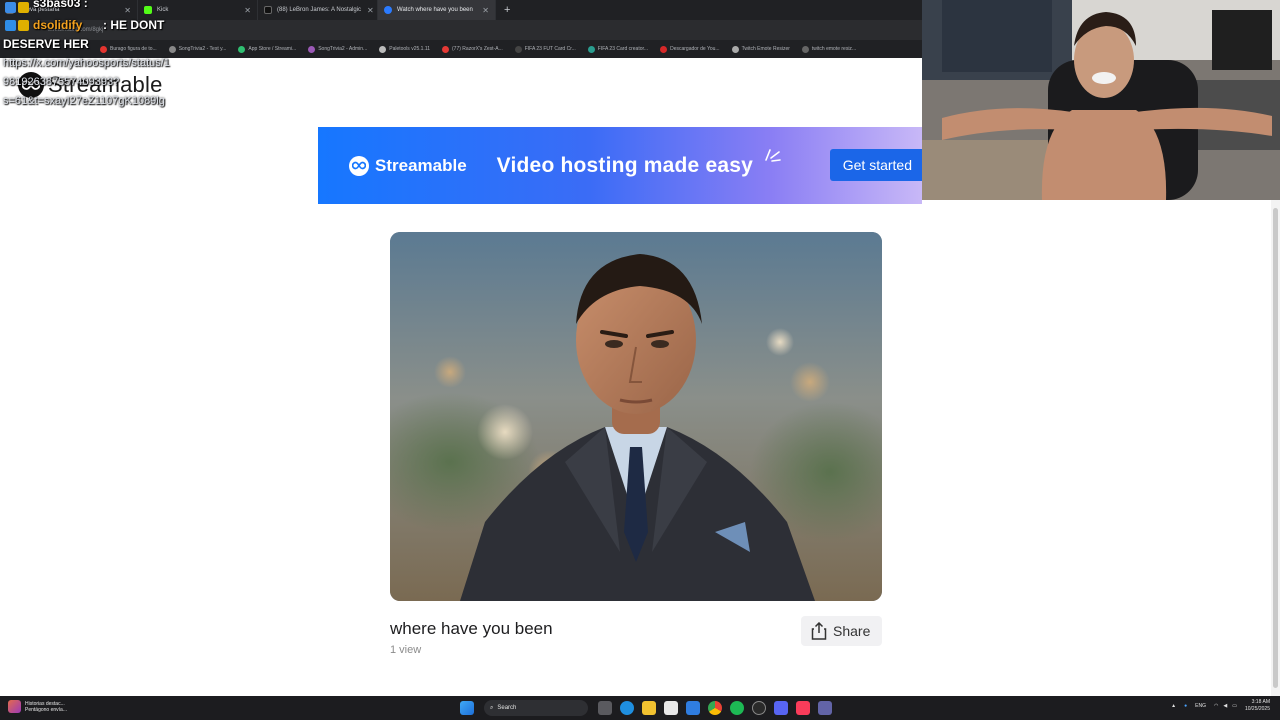 The width and height of the screenshot is (1280, 720). I want to click on mail-icon, so click(693, 708).